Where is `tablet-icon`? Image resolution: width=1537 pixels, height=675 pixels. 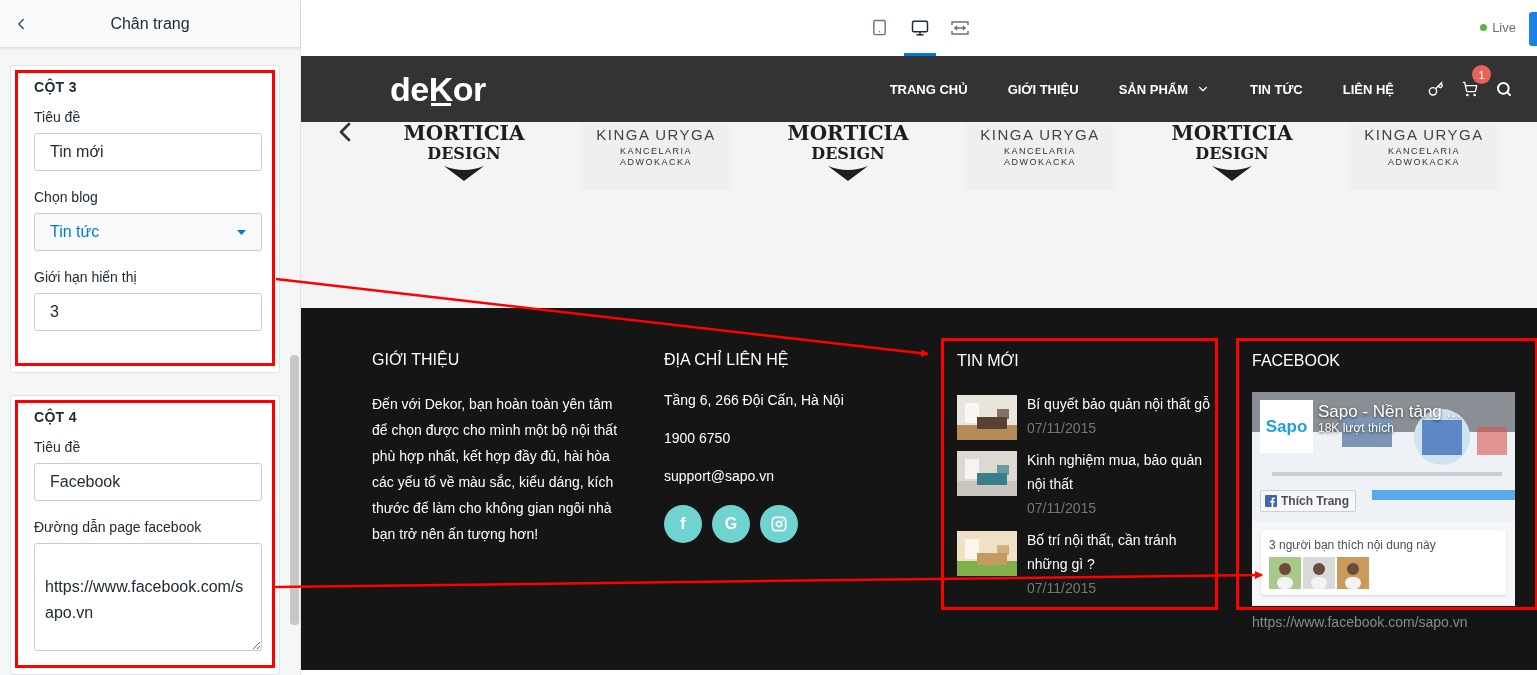 tablet-icon is located at coordinates (879, 27).